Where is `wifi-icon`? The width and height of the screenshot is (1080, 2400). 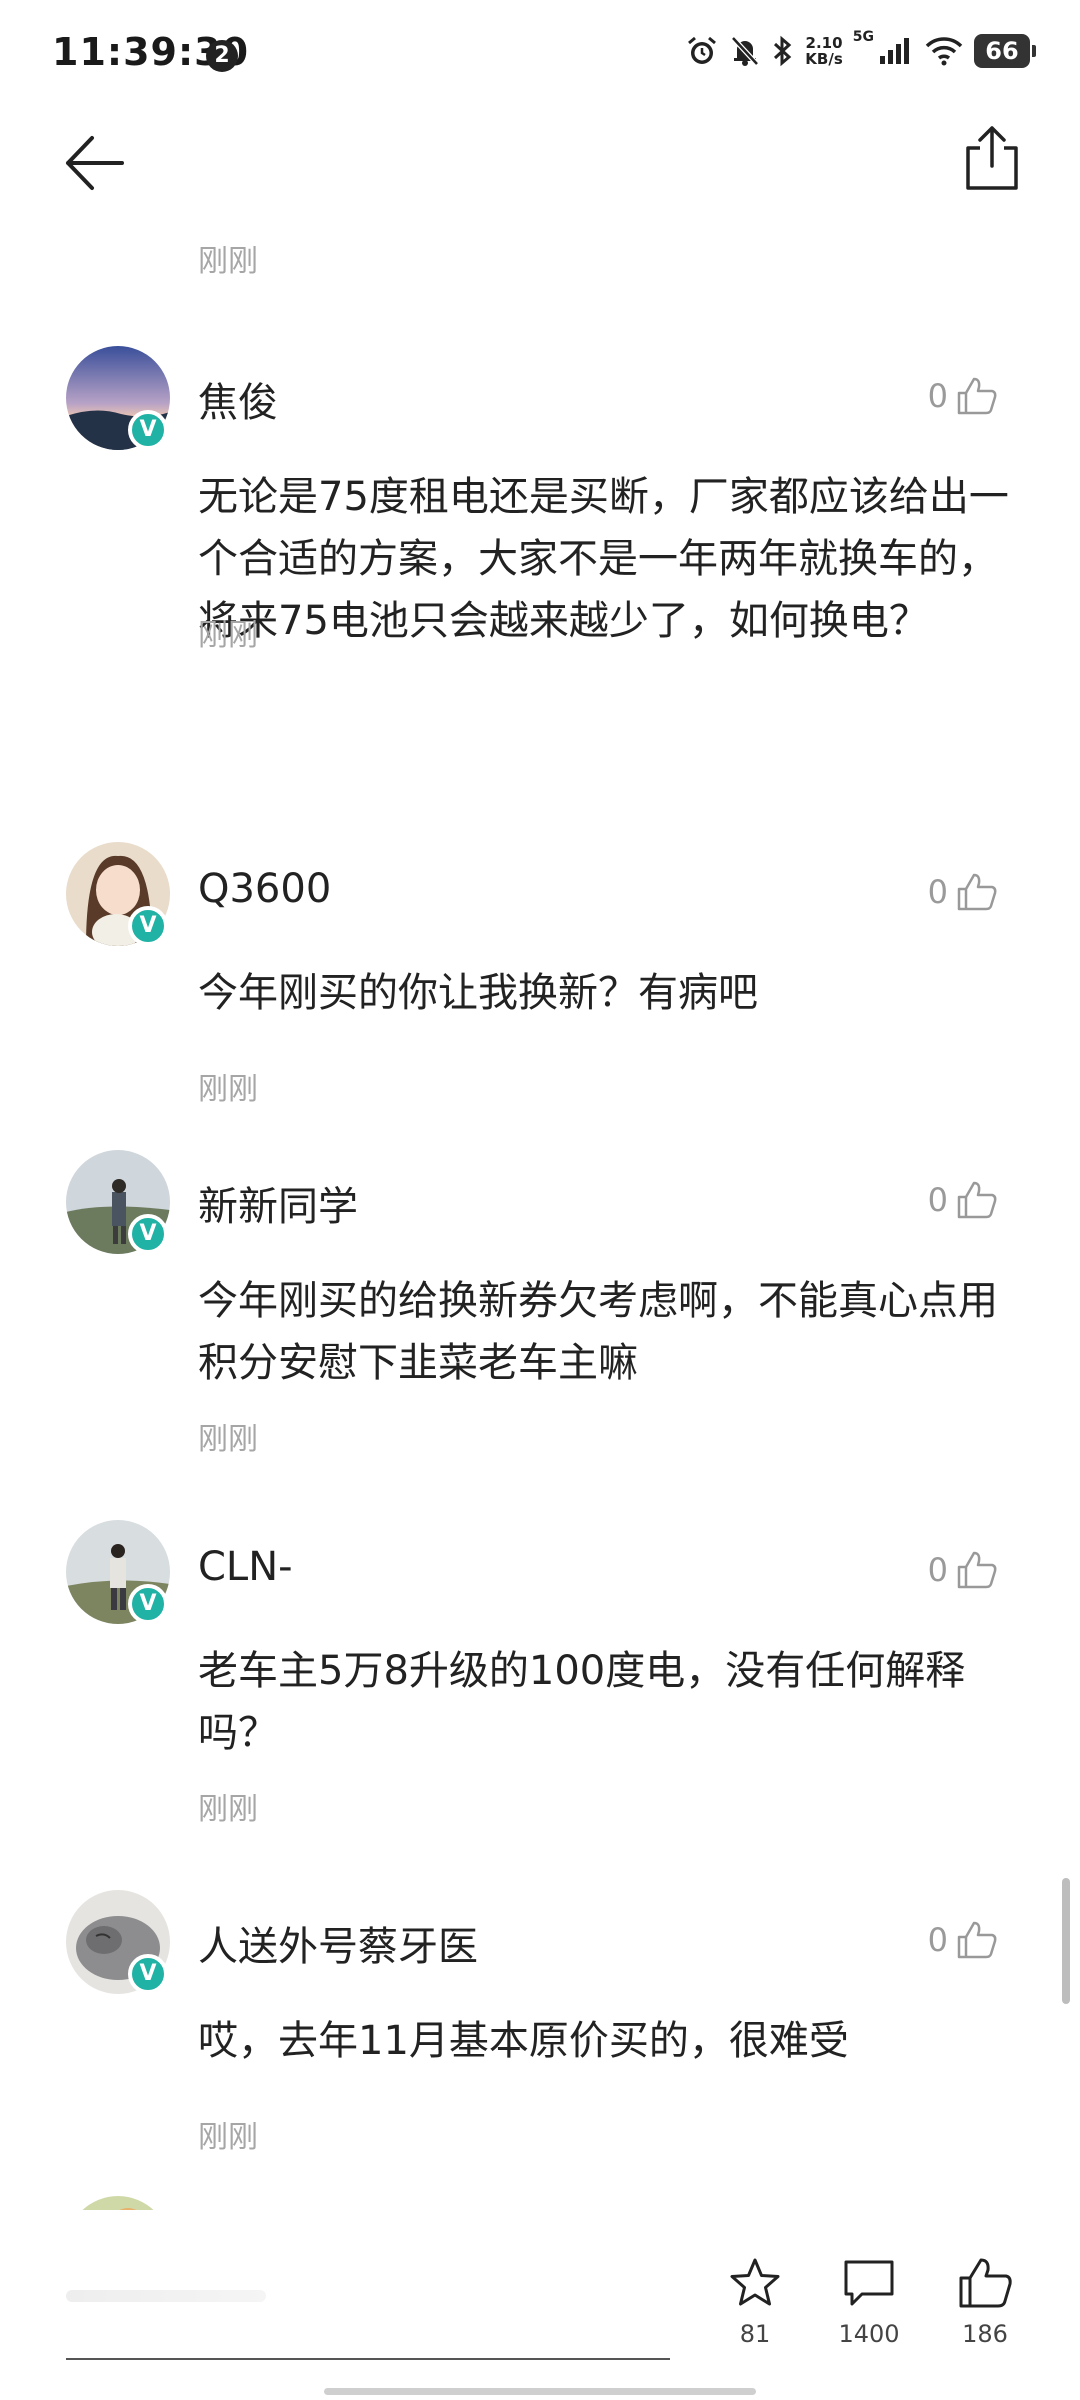 wifi-icon is located at coordinates (944, 51).